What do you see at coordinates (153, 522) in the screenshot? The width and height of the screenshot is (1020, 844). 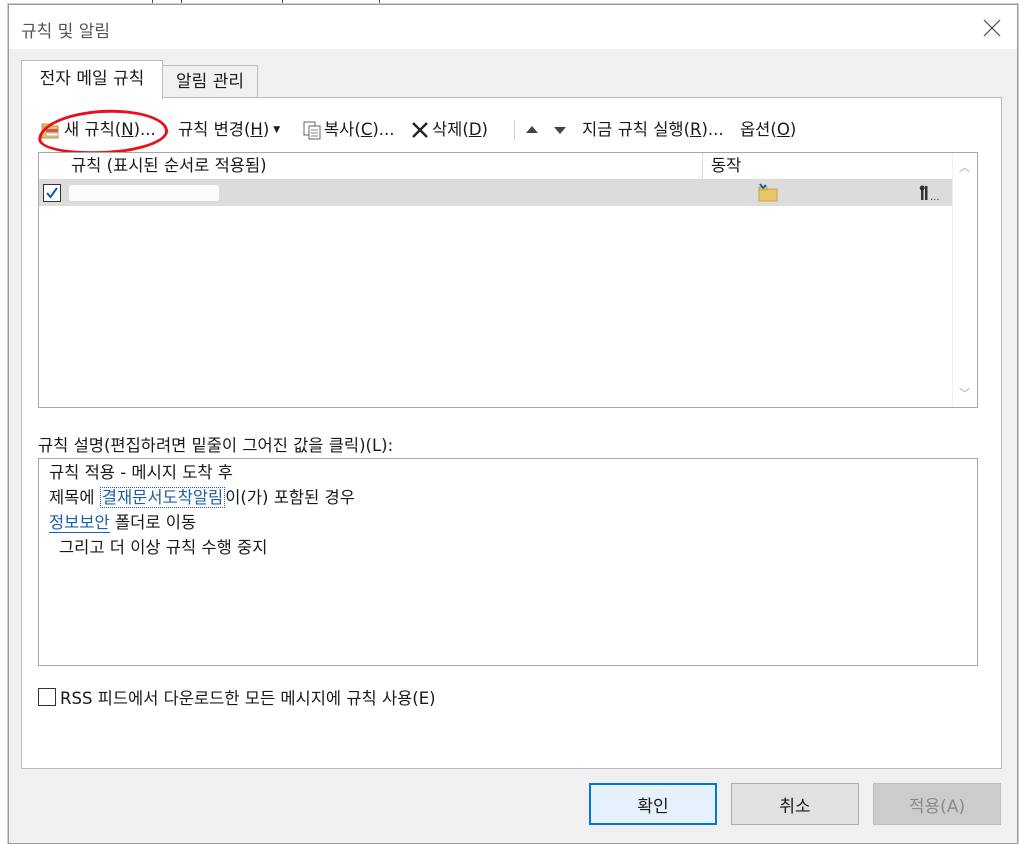 I see `description-text: 폴더로 이동` at bounding box center [153, 522].